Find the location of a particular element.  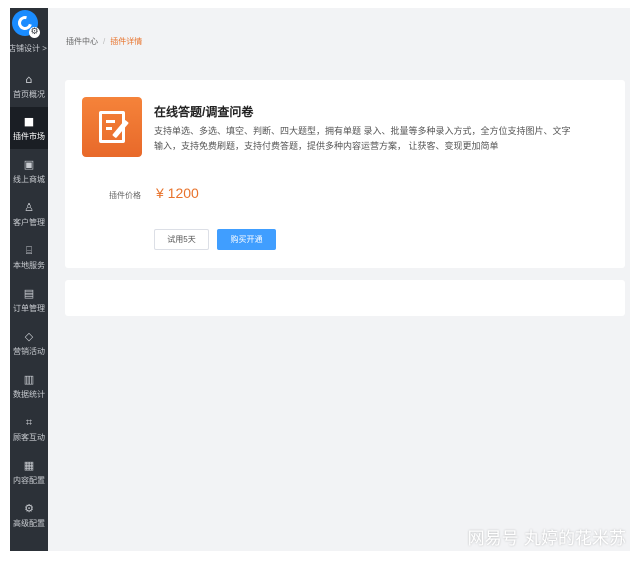

home-icon: ⌂ is located at coordinates (29, 79).